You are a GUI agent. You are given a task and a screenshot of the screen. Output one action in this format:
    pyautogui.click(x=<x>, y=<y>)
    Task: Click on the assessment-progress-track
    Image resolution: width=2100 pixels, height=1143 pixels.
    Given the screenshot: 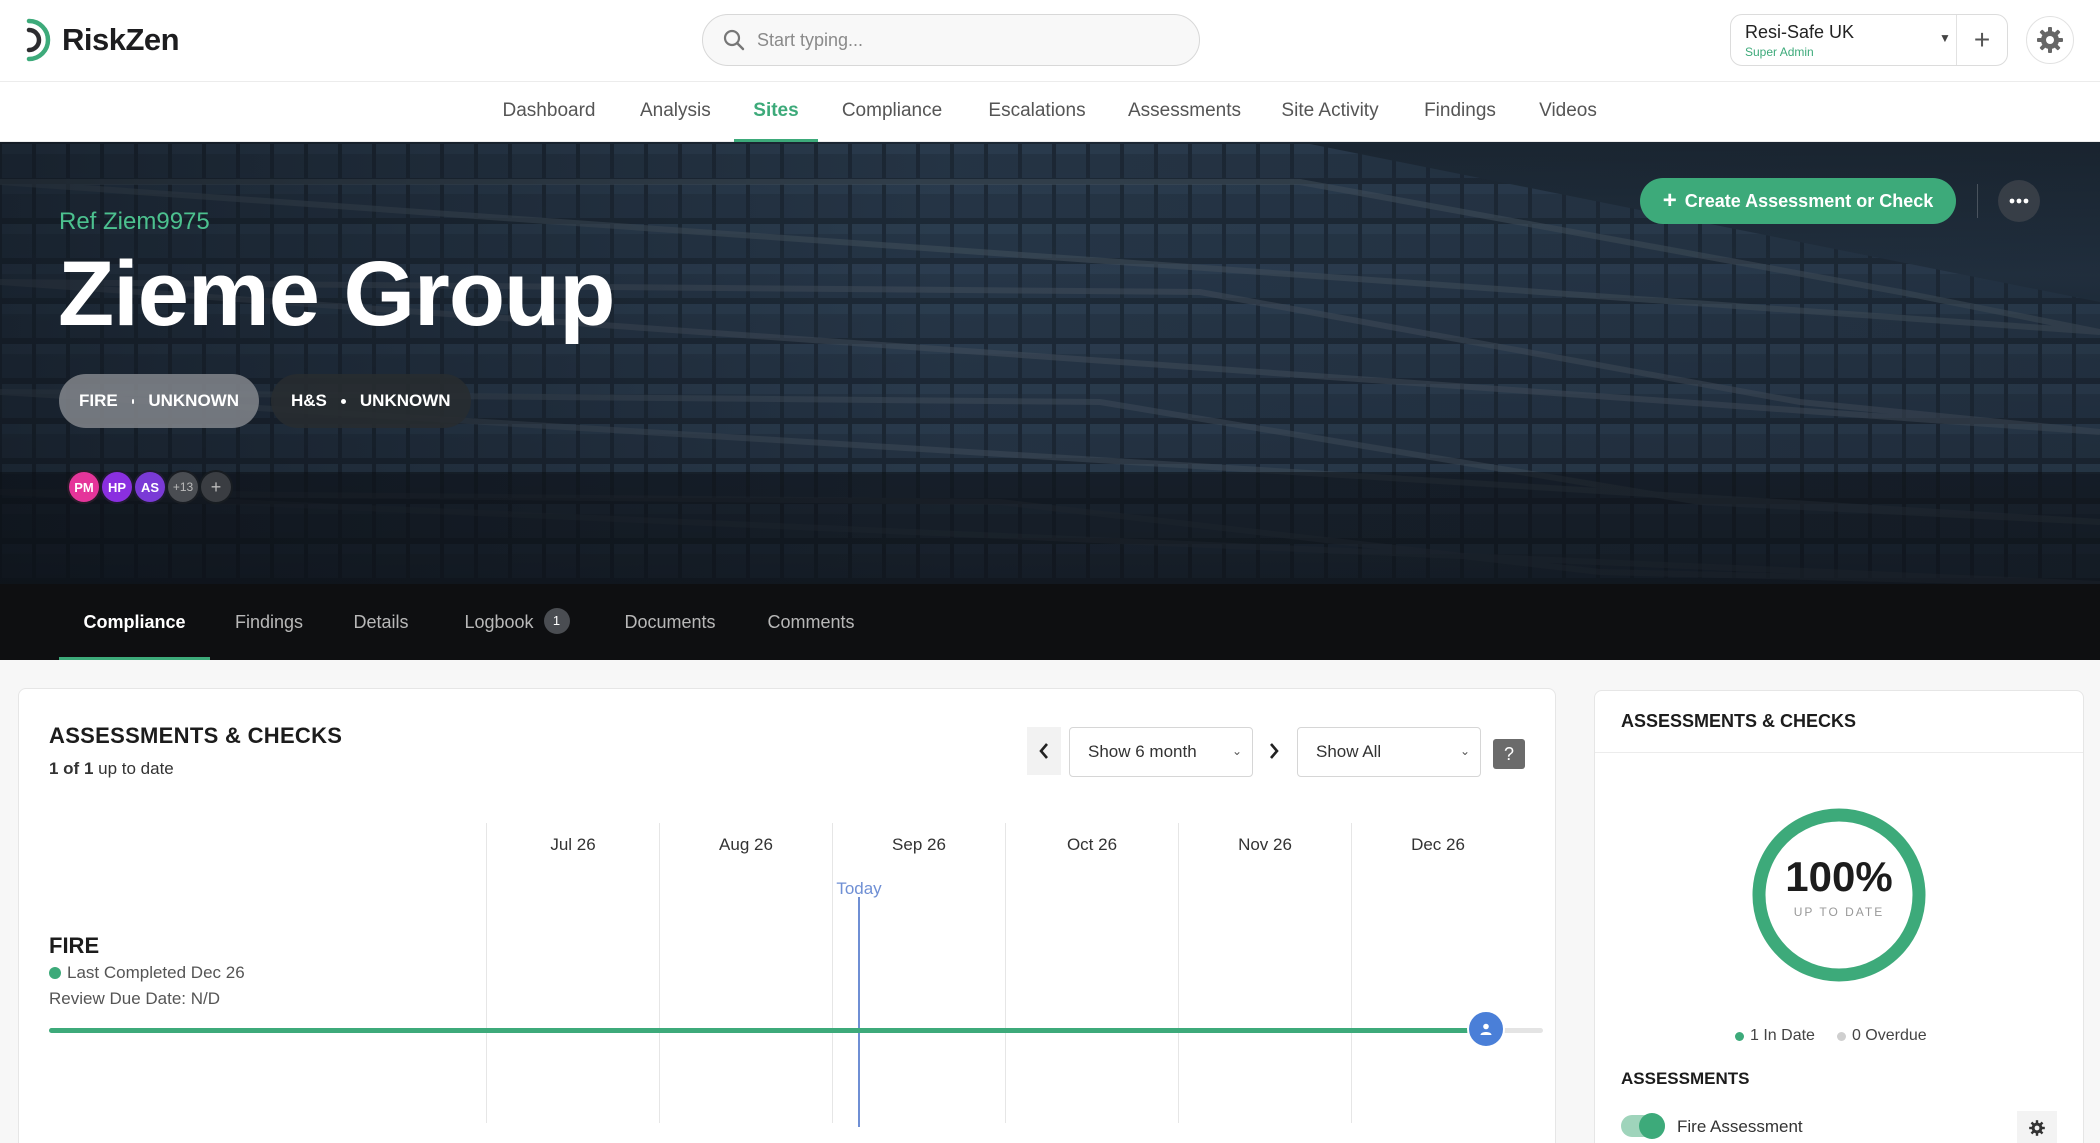 What is the action you would take?
    pyautogui.click(x=796, y=1030)
    